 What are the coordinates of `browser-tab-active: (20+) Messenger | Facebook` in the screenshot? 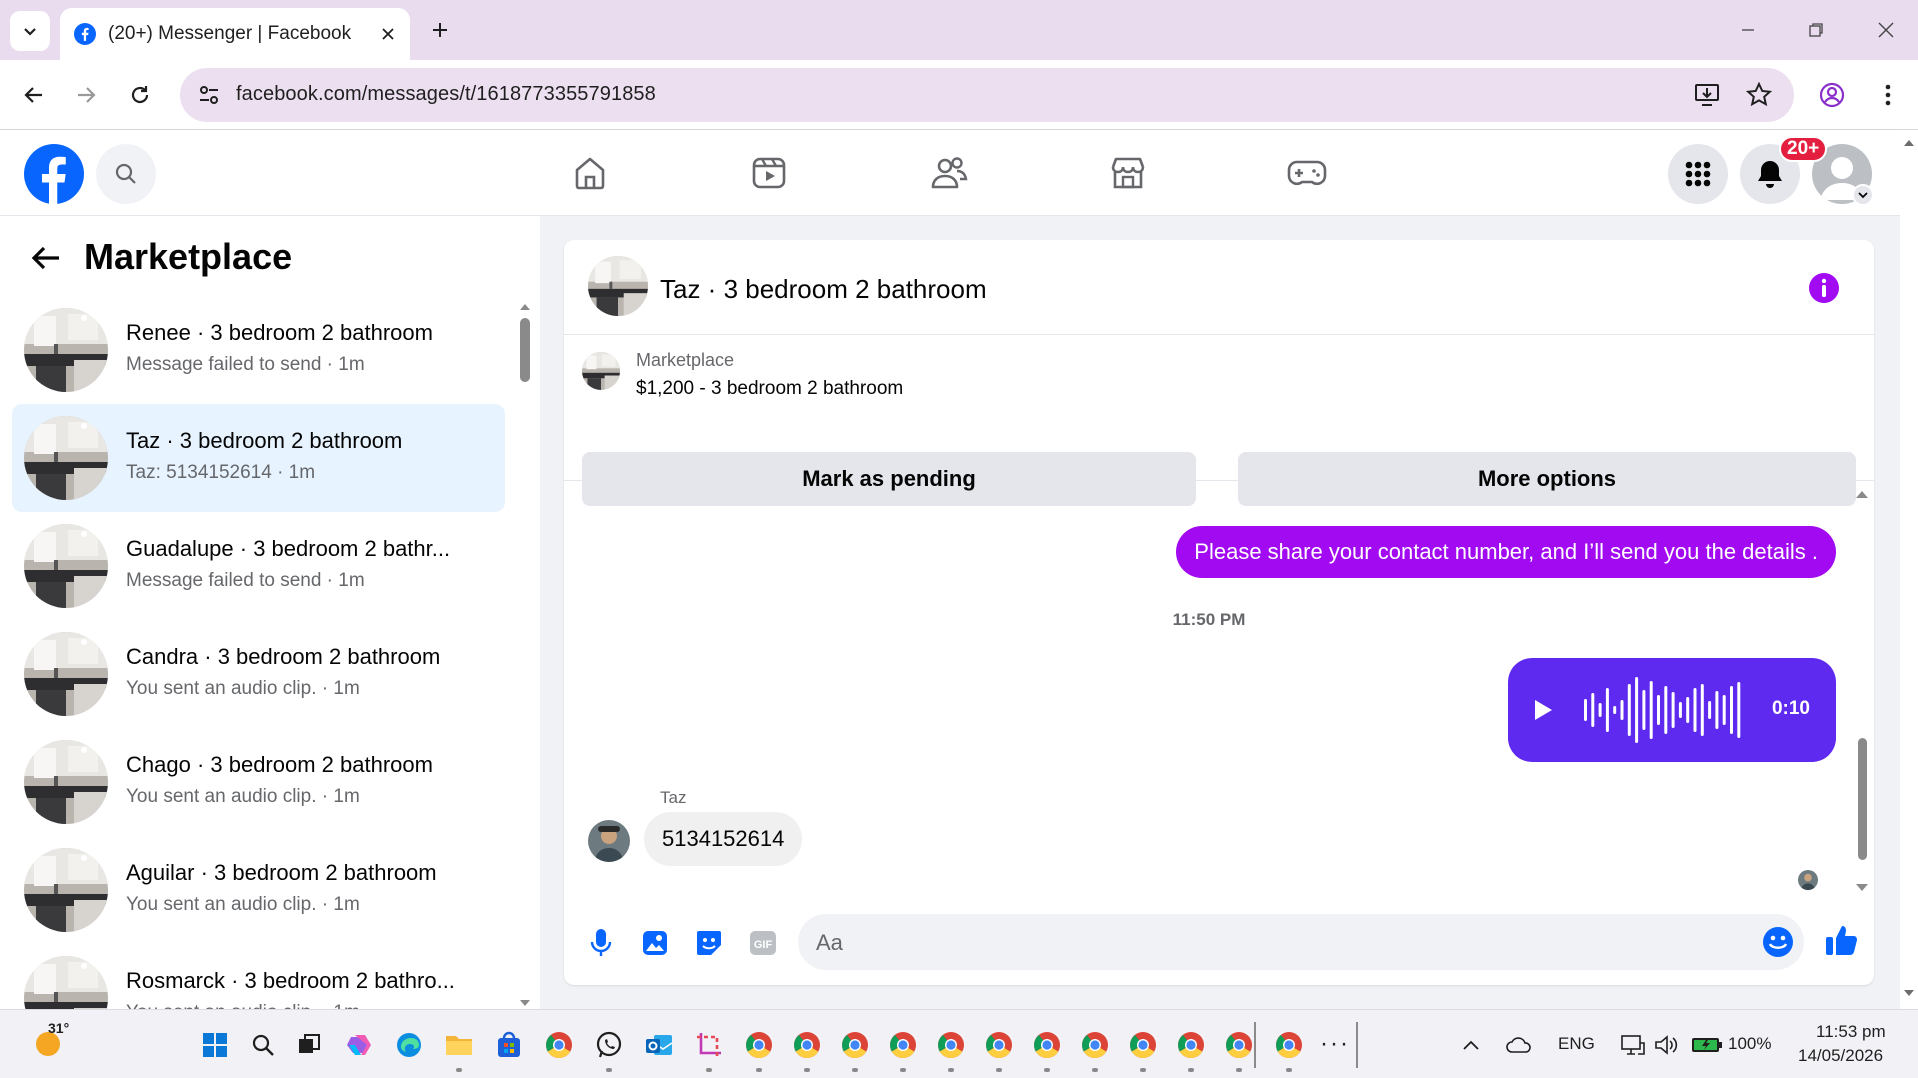 It's located at (235, 34).